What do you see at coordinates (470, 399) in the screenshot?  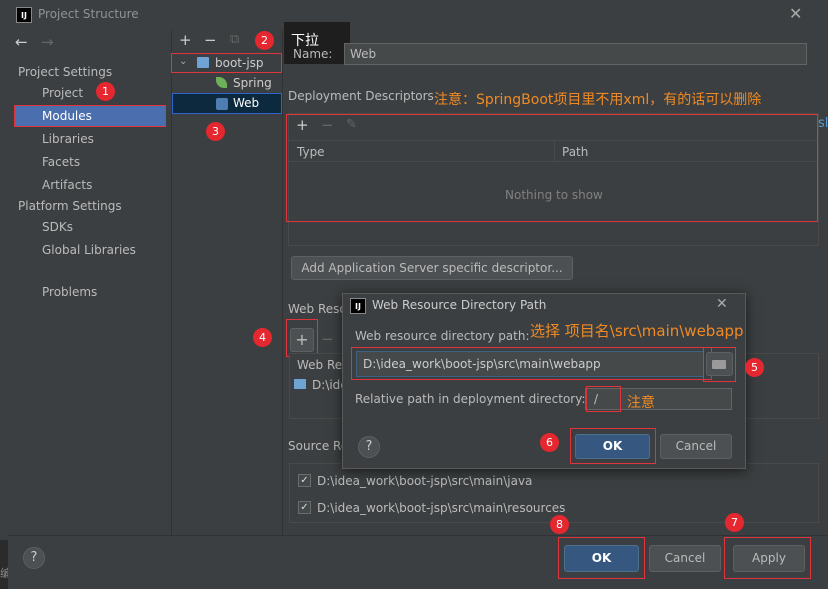 I see `relative-path-label: Relative path in deployment directory:` at bounding box center [470, 399].